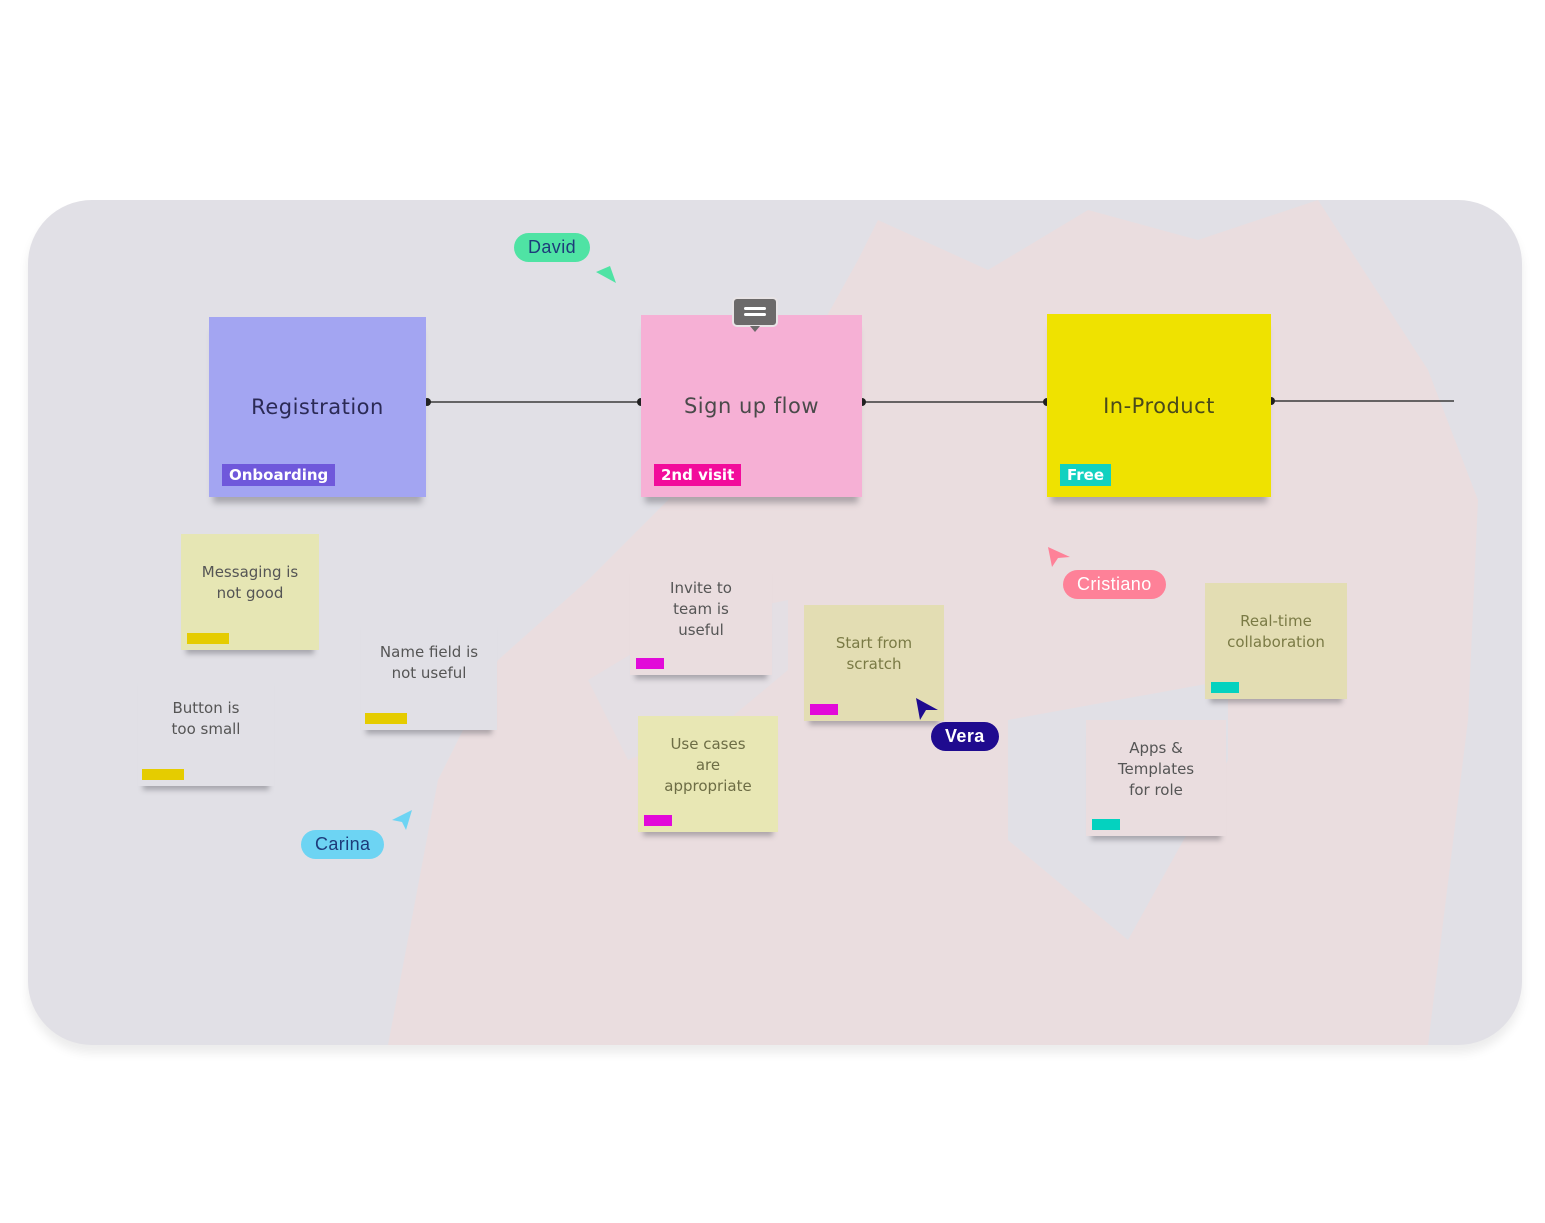 The image size is (1545, 1223). What do you see at coordinates (755, 317) in the screenshot?
I see `comment-bubble-icon` at bounding box center [755, 317].